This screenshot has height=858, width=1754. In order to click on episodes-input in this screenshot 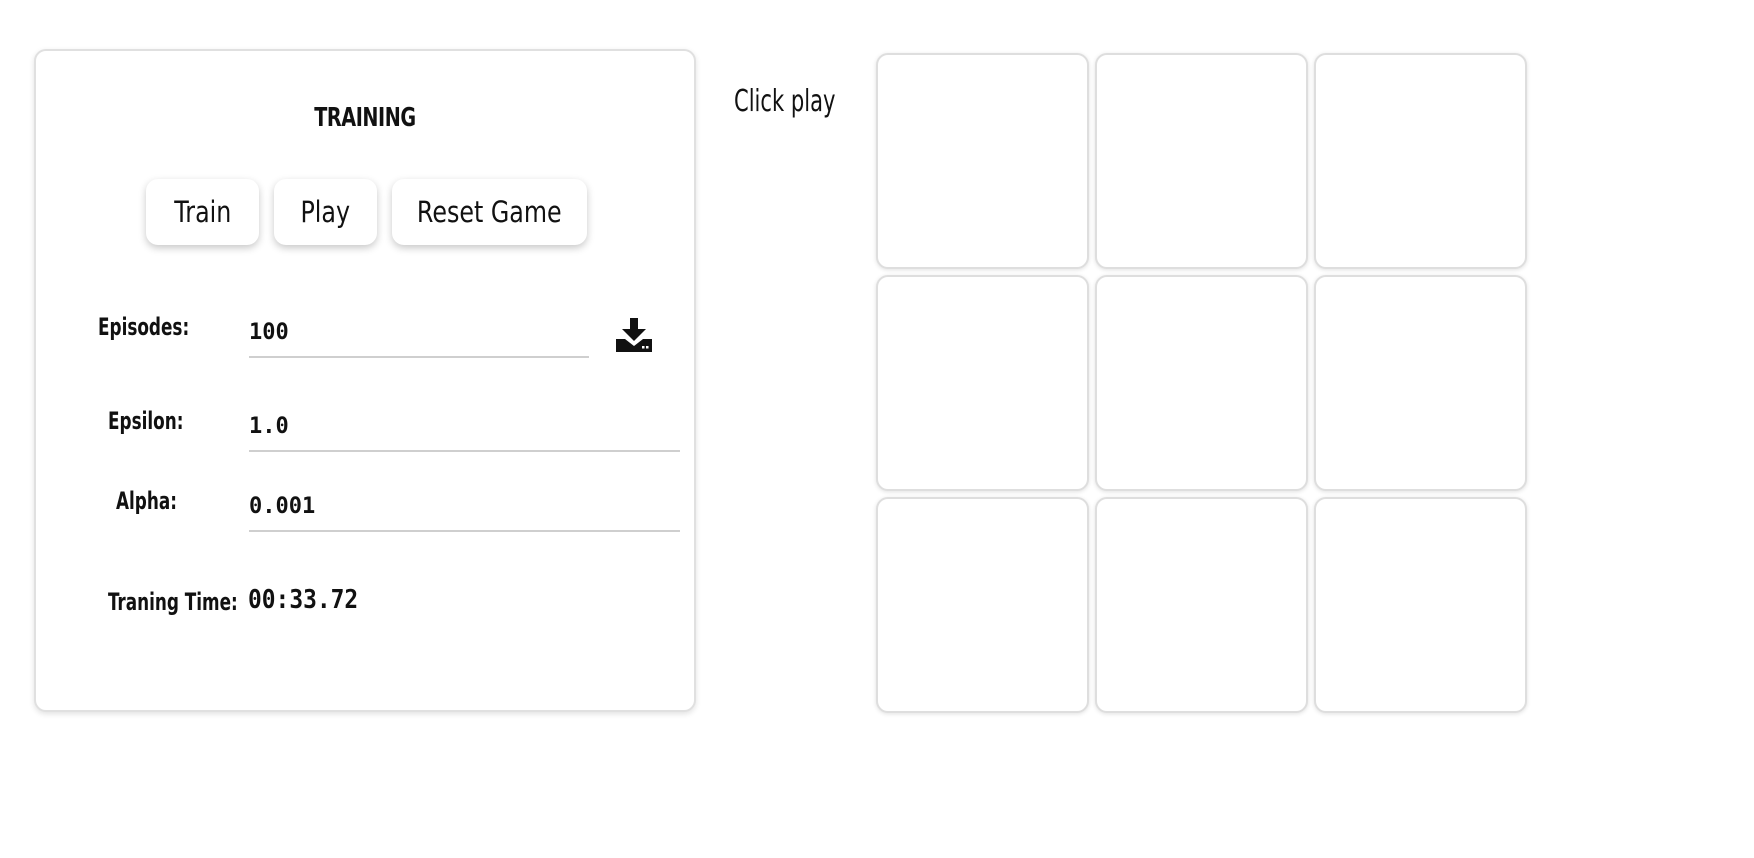, I will do `click(419, 332)`.